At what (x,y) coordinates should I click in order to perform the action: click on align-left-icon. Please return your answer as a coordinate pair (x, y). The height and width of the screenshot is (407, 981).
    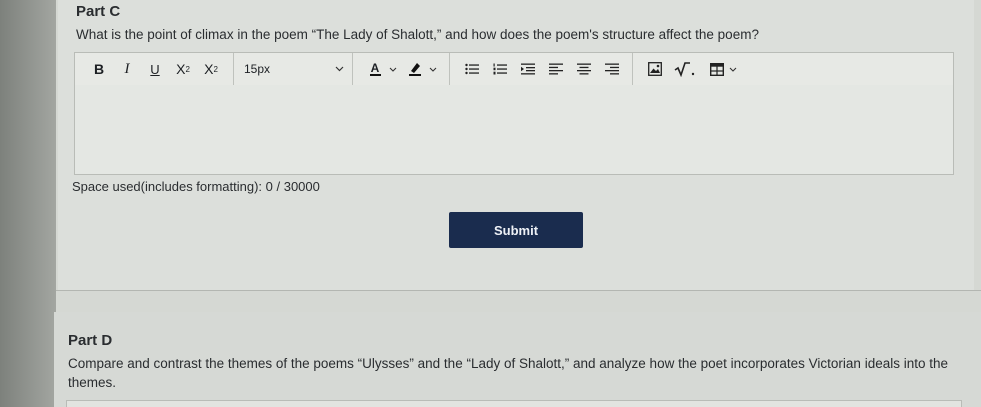
    Looking at the image, I should click on (556, 69).